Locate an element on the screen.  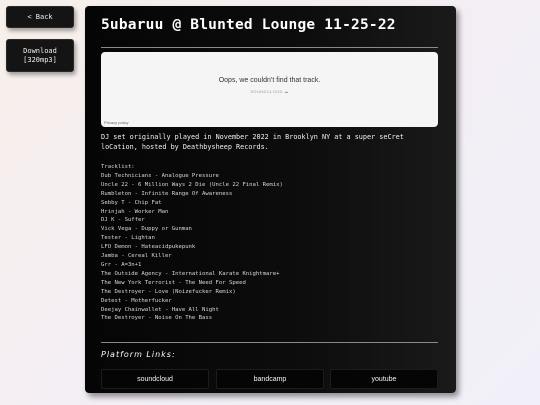
soundcloud-link-label: soundcloud is located at coordinates (155, 379).